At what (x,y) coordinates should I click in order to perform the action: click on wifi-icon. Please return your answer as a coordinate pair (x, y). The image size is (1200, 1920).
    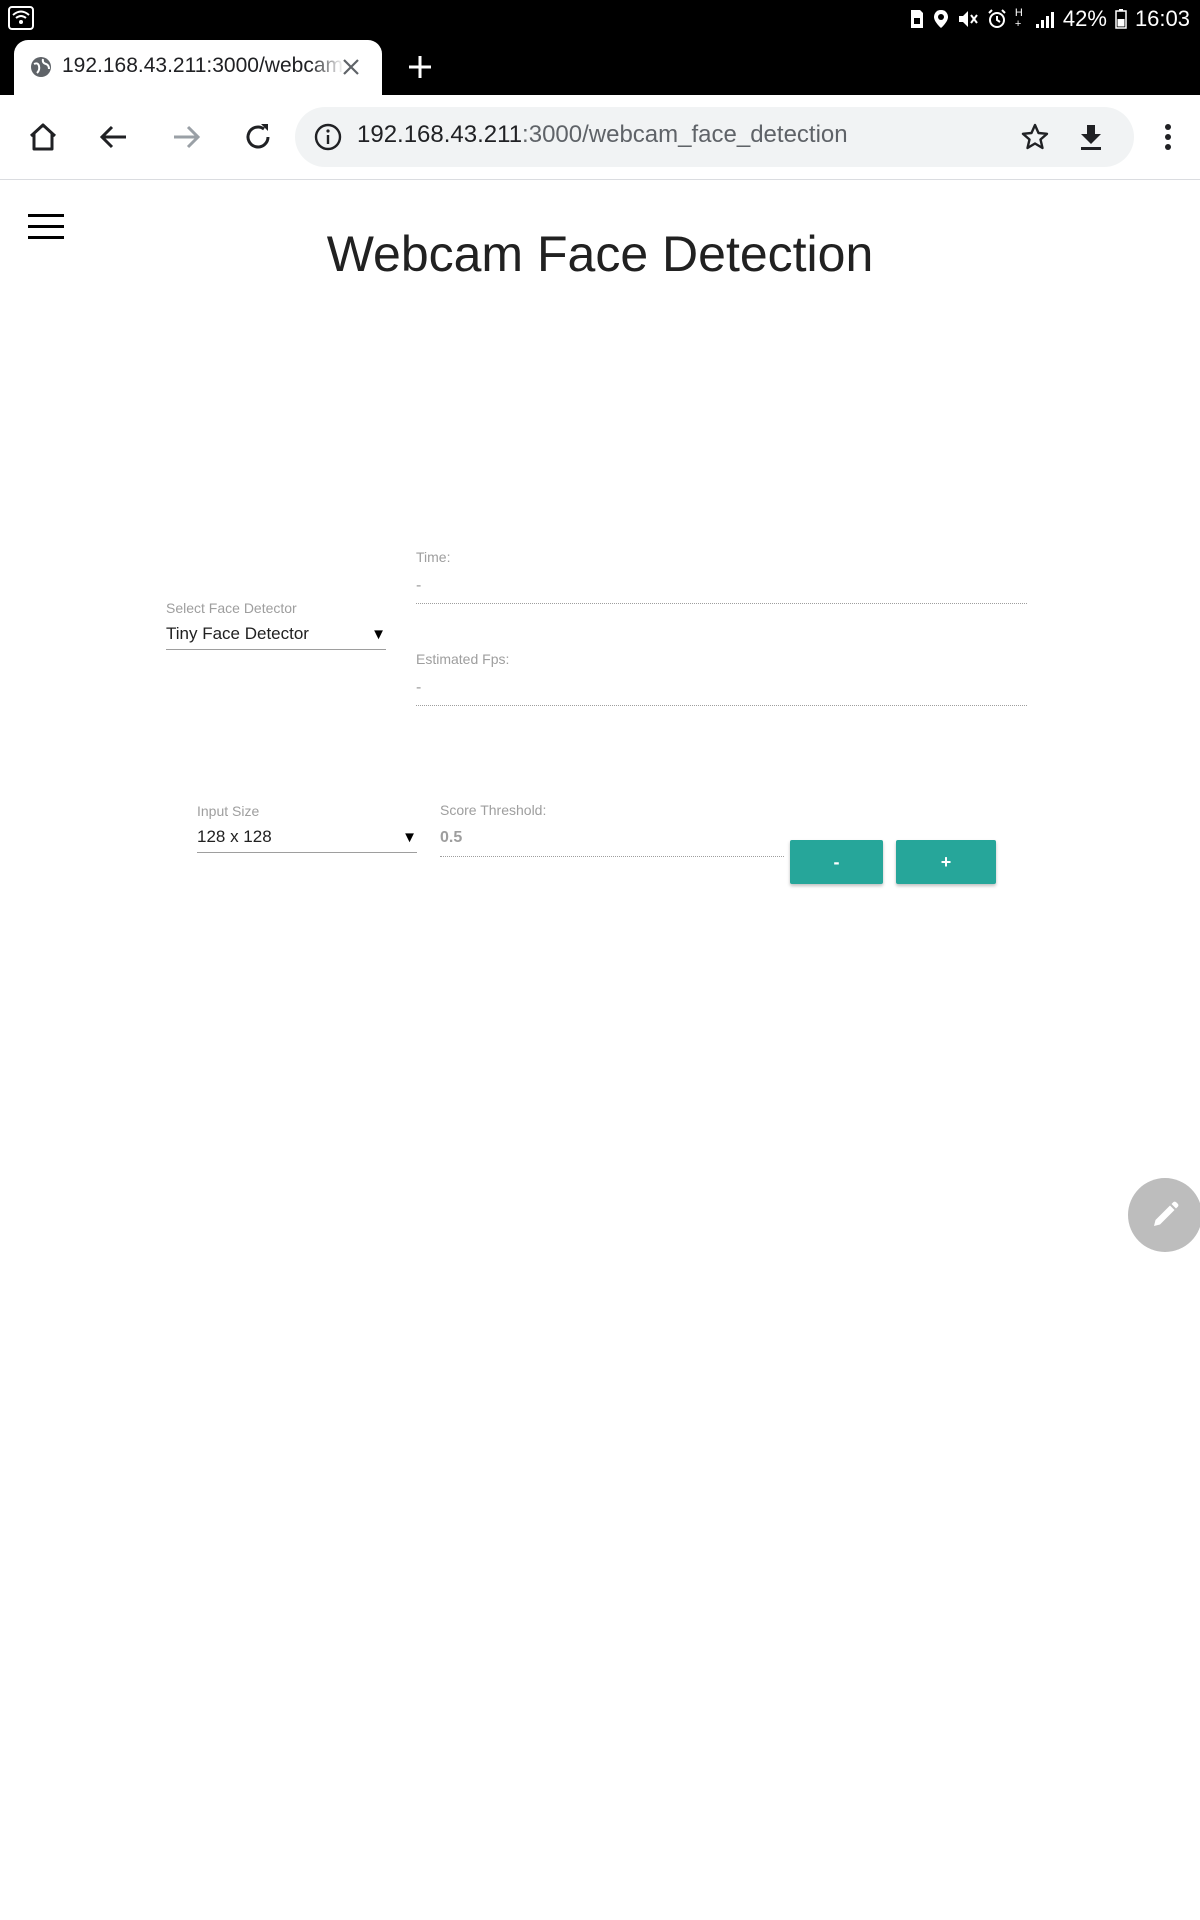
    Looking at the image, I should click on (21, 20).